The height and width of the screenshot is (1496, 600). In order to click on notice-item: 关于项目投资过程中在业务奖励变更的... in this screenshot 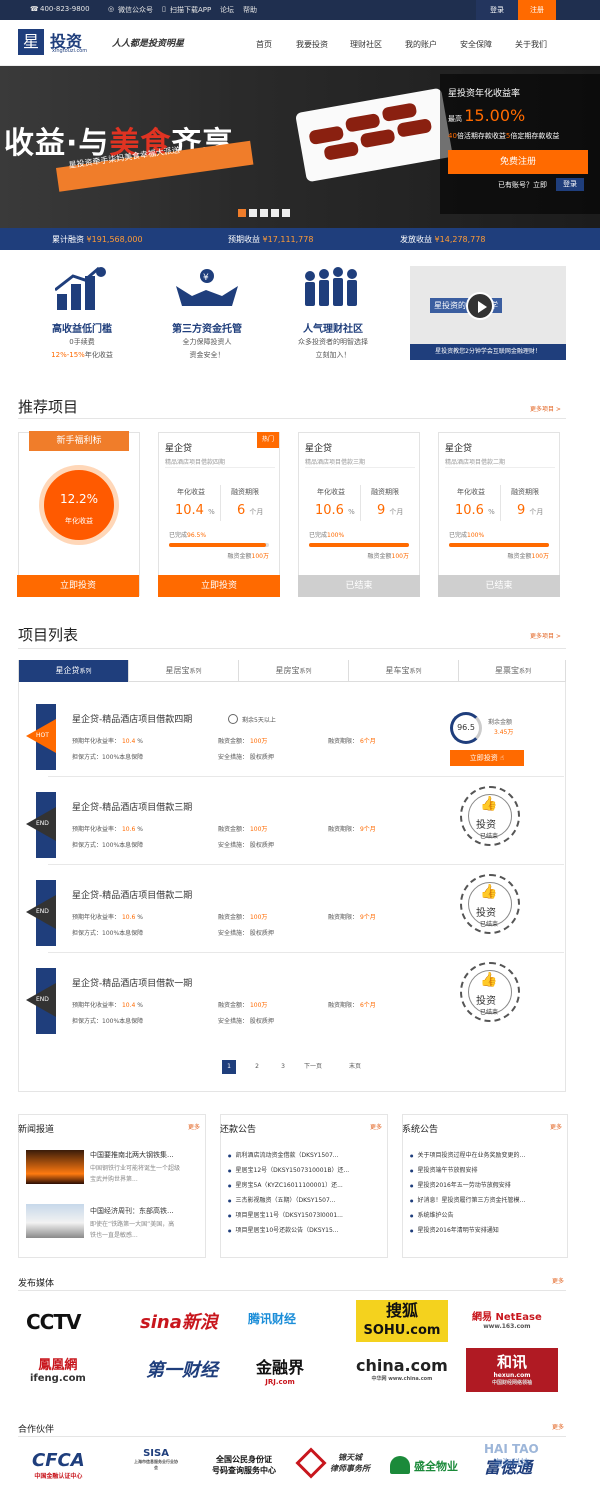, I will do `click(468, 1154)`.